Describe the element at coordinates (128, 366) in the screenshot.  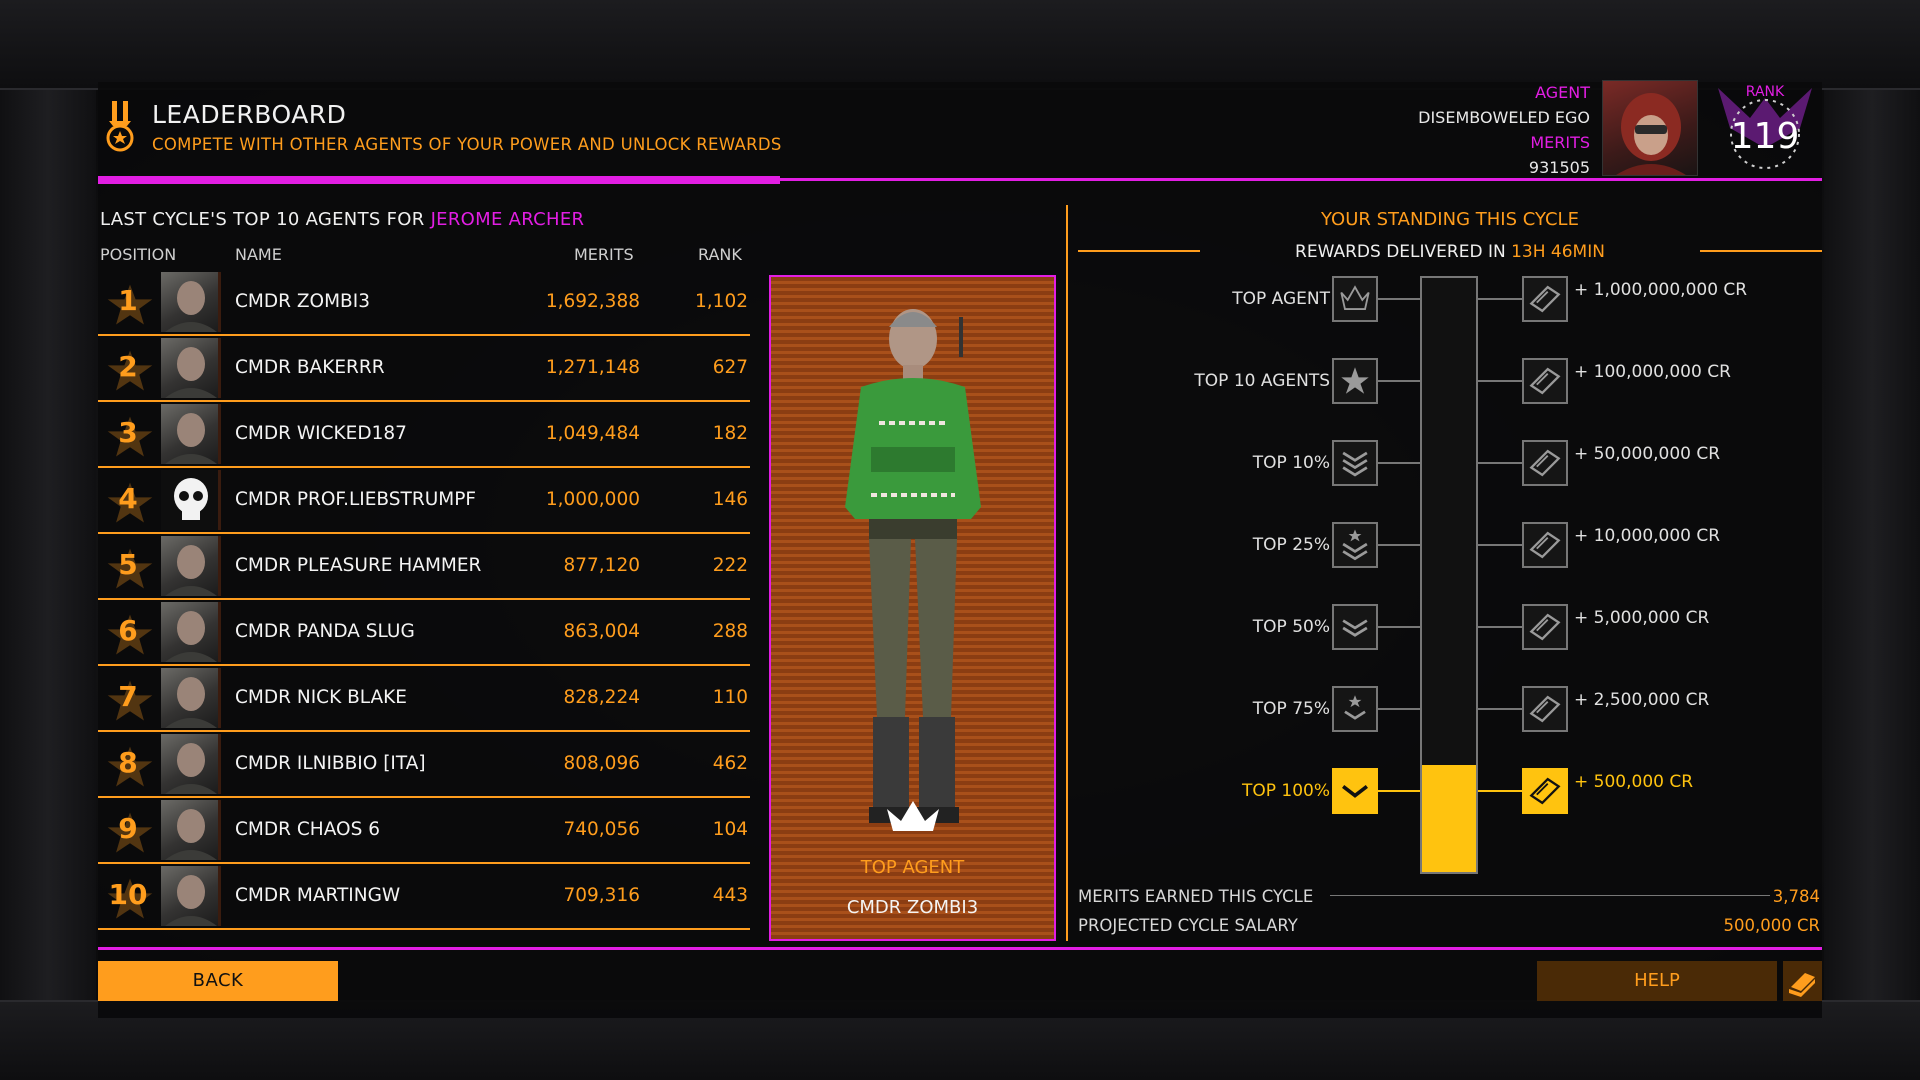
I see `position-number: 2` at that location.